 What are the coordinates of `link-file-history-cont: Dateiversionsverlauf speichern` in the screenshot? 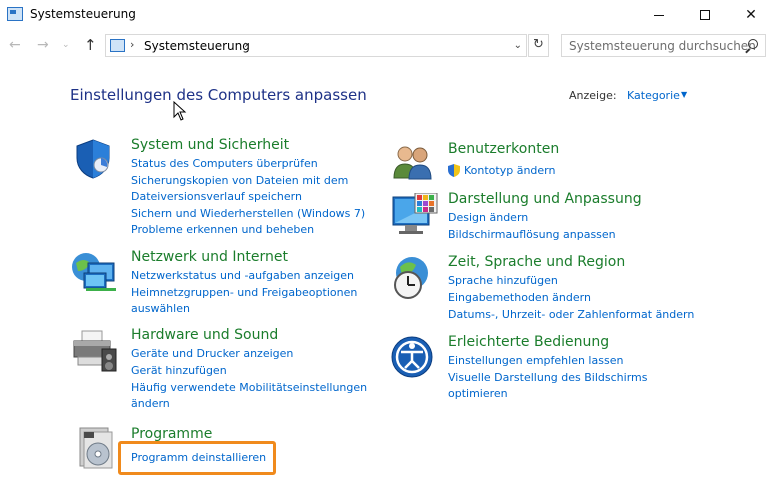 It's located at (216, 196).